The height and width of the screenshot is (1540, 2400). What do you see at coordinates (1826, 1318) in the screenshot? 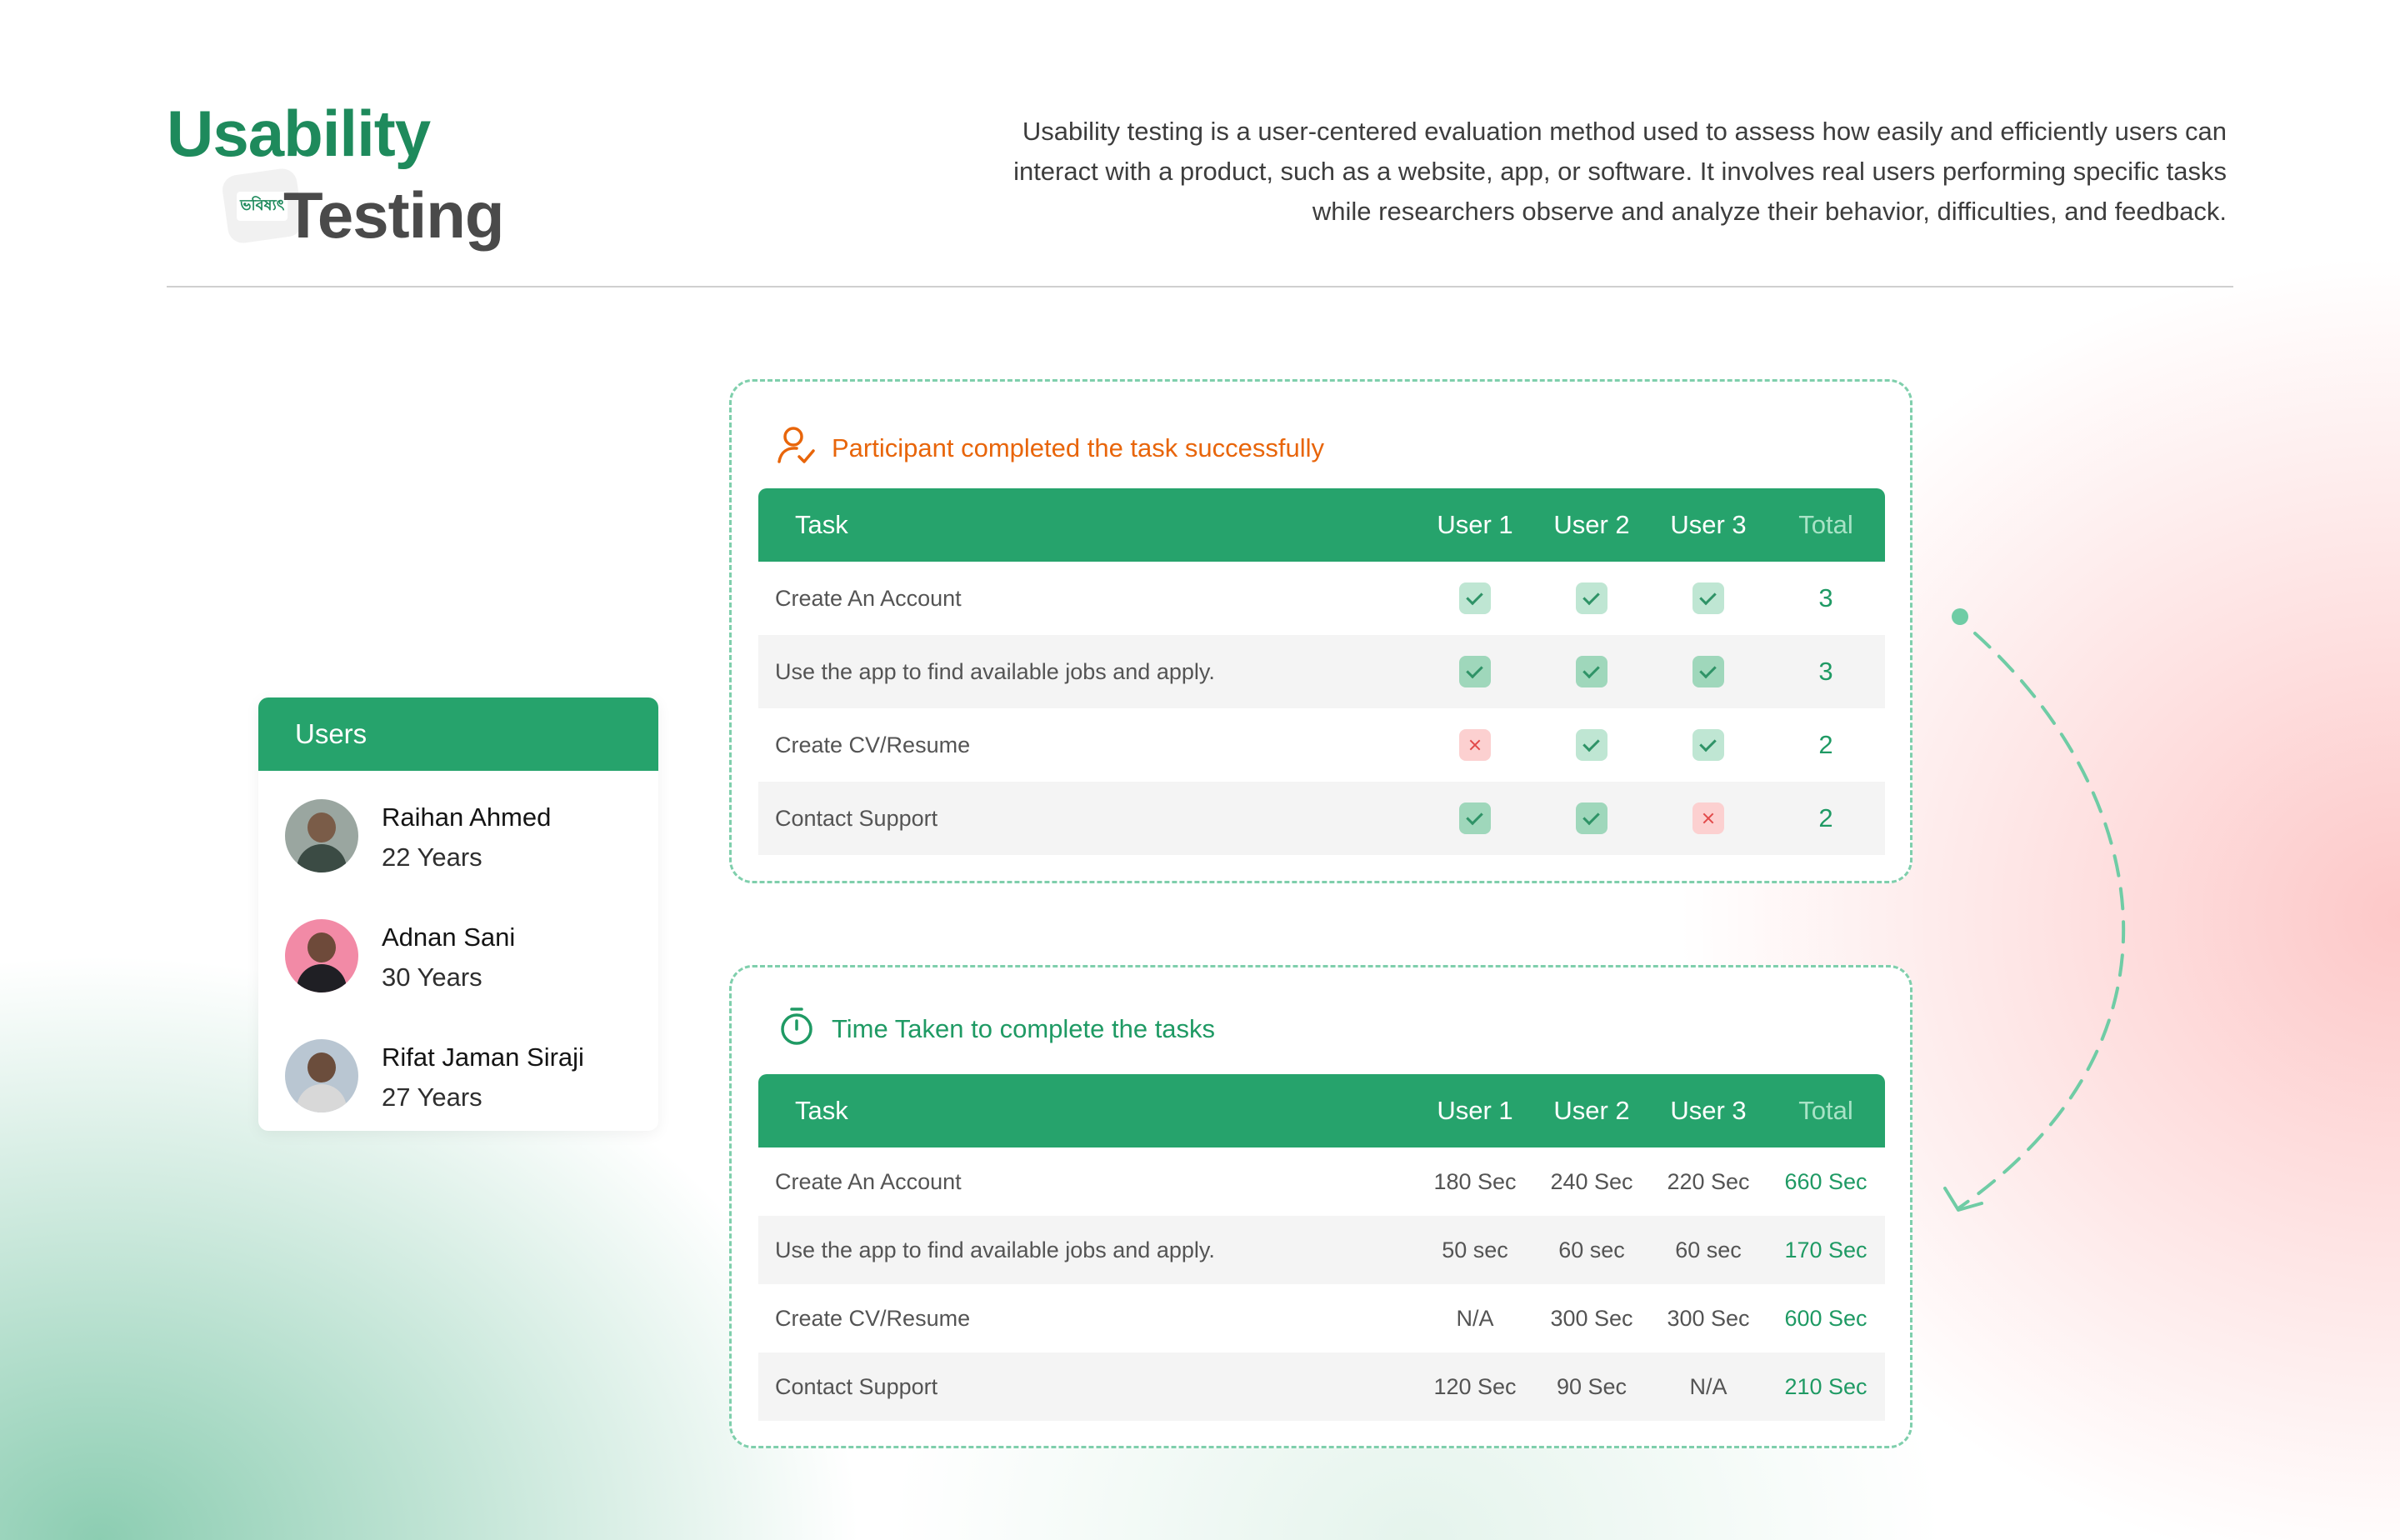
I see `total-cell: 600 Sec` at bounding box center [1826, 1318].